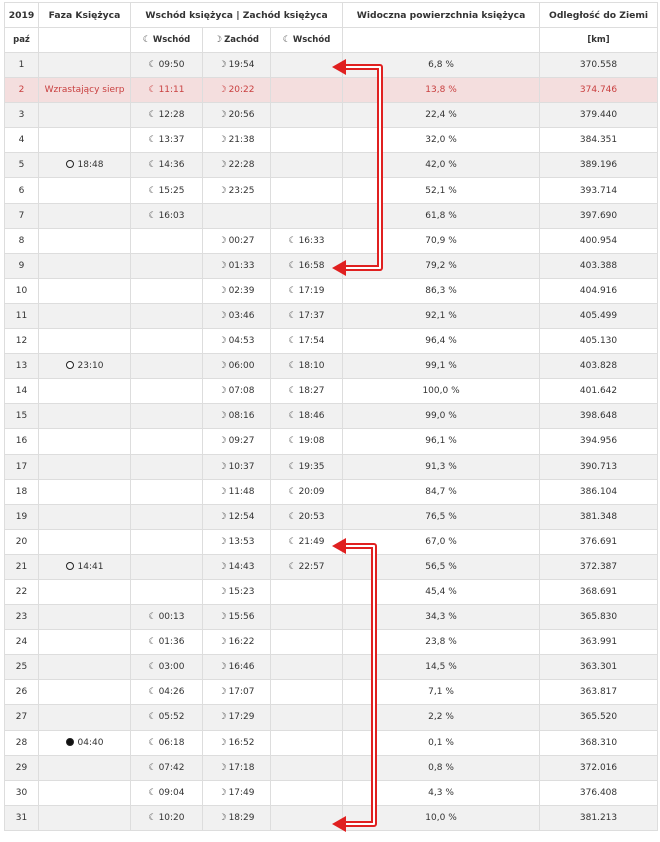 This screenshot has height=842, width=660. What do you see at coordinates (171, 717) in the screenshot?
I see `moonrise-cell-value: 05:52` at bounding box center [171, 717].